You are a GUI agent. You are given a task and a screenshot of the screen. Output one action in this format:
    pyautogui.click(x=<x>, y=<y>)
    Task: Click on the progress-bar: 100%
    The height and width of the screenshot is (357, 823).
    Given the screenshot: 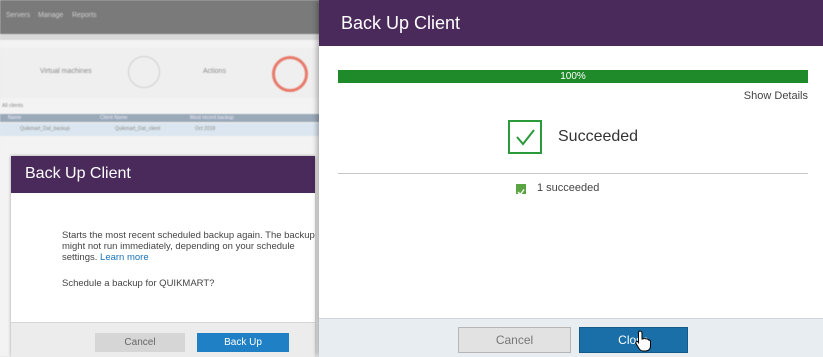 What is the action you would take?
    pyautogui.click(x=573, y=76)
    